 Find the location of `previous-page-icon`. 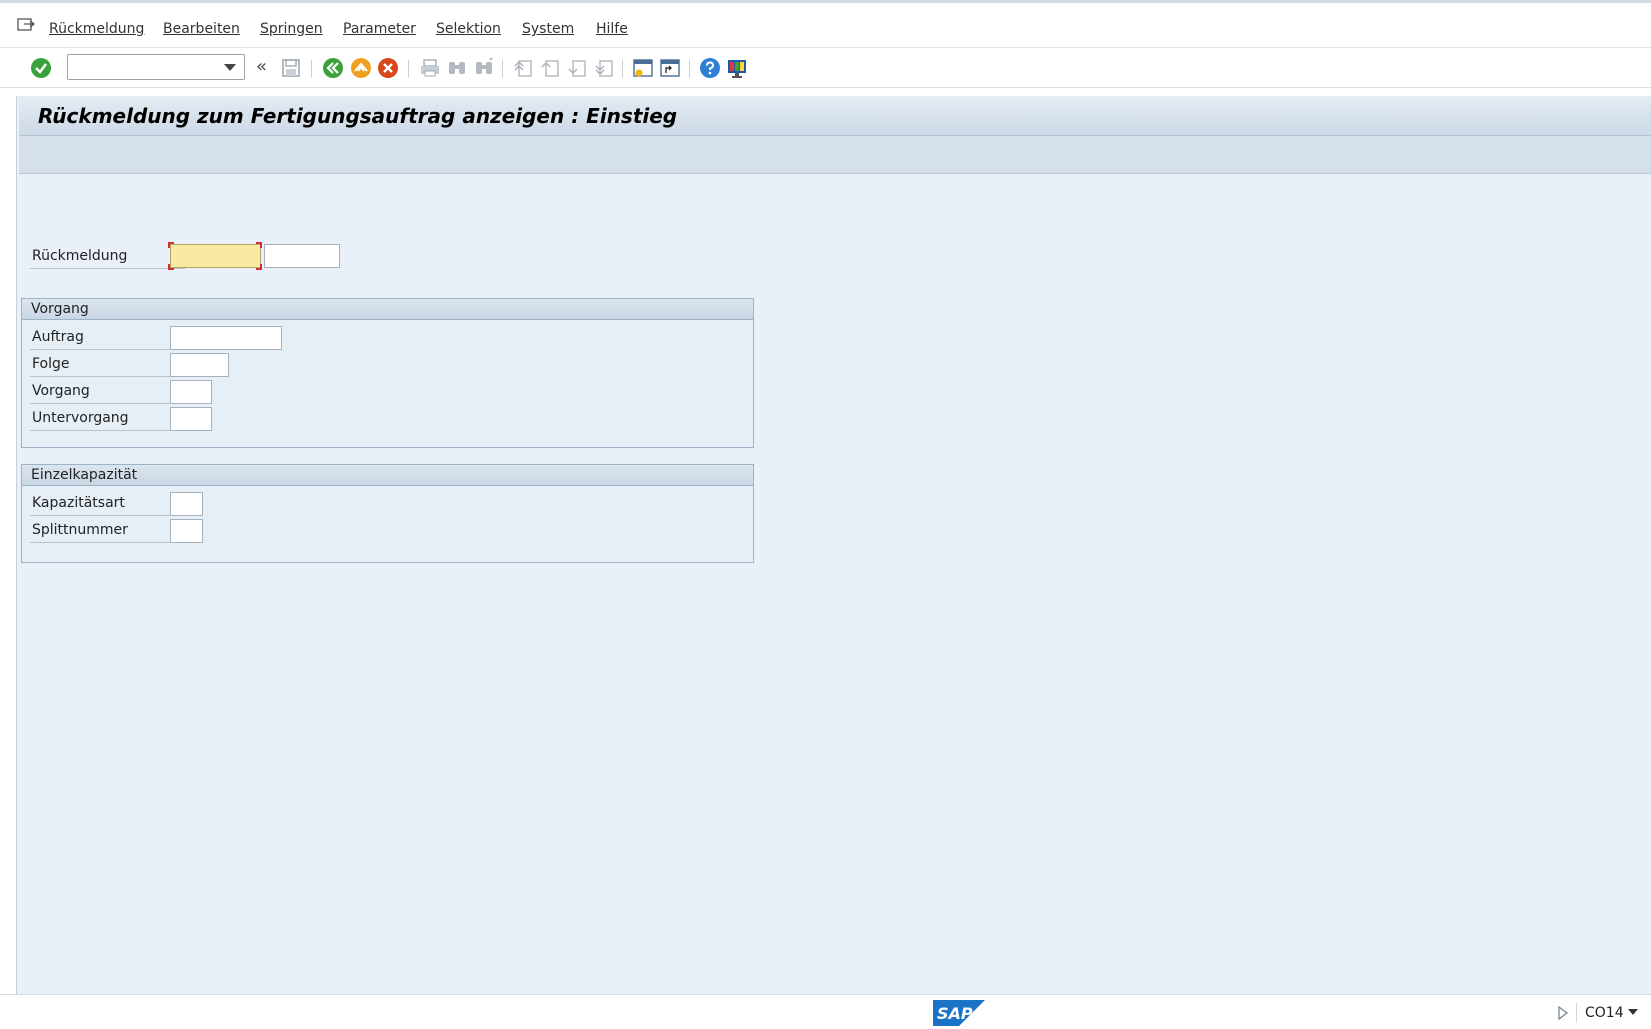

previous-page-icon is located at coordinates (550, 68).